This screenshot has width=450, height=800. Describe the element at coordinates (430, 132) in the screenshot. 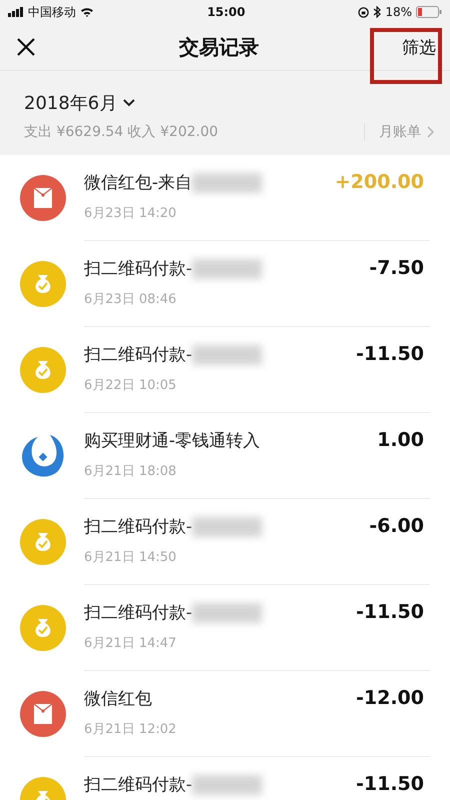

I see `chevron-right-icon` at that location.